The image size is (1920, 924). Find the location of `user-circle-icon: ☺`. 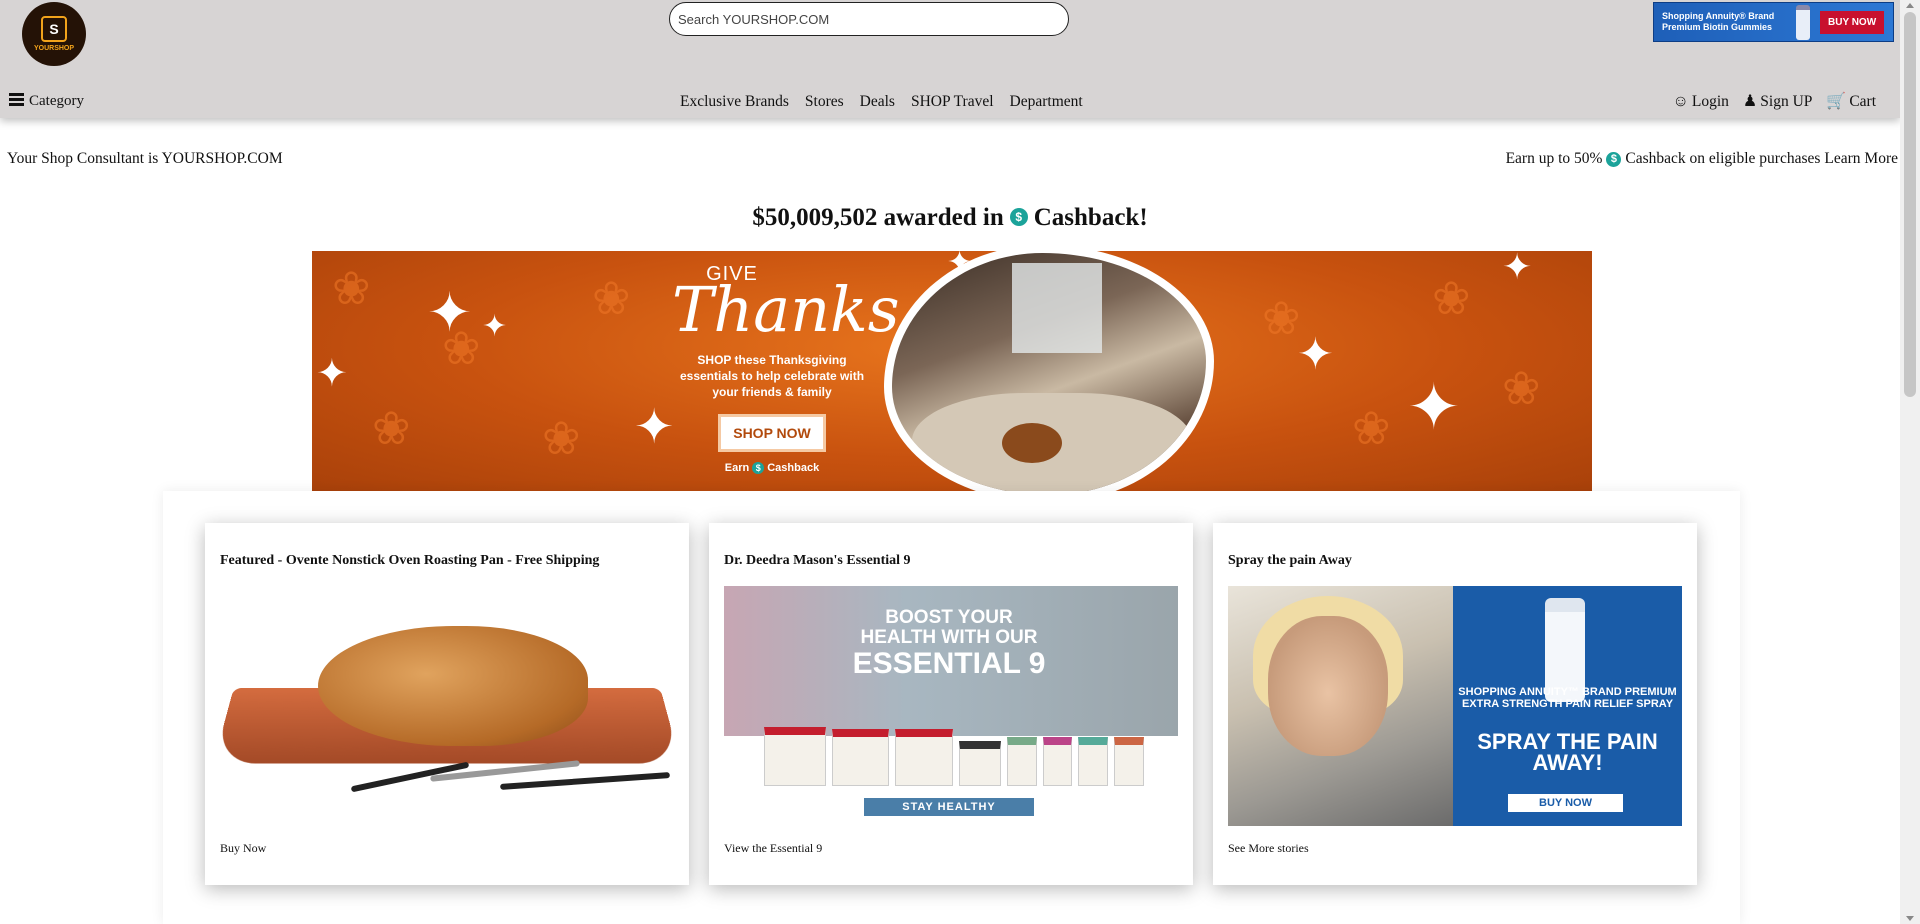

user-circle-icon: ☺ is located at coordinates (1680, 101).